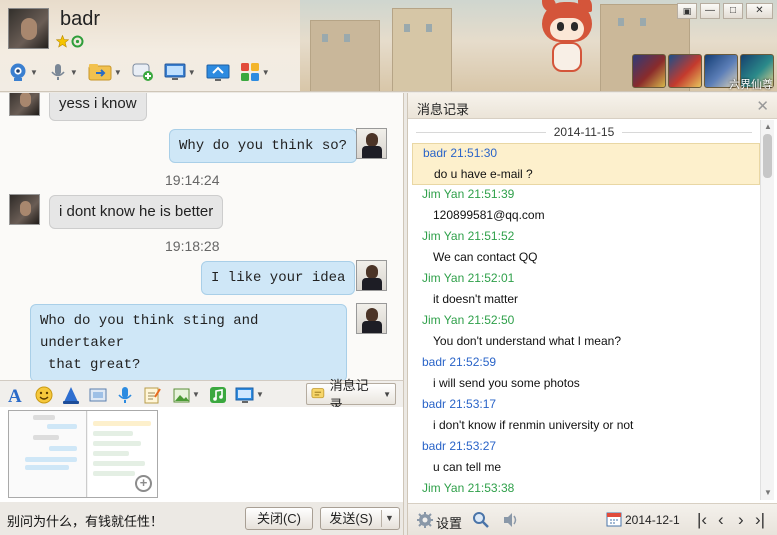 The image size is (777, 535). I want to click on chat-toolbar: ▼ ▼ ▼ ▼ ▼, so click(139, 72).